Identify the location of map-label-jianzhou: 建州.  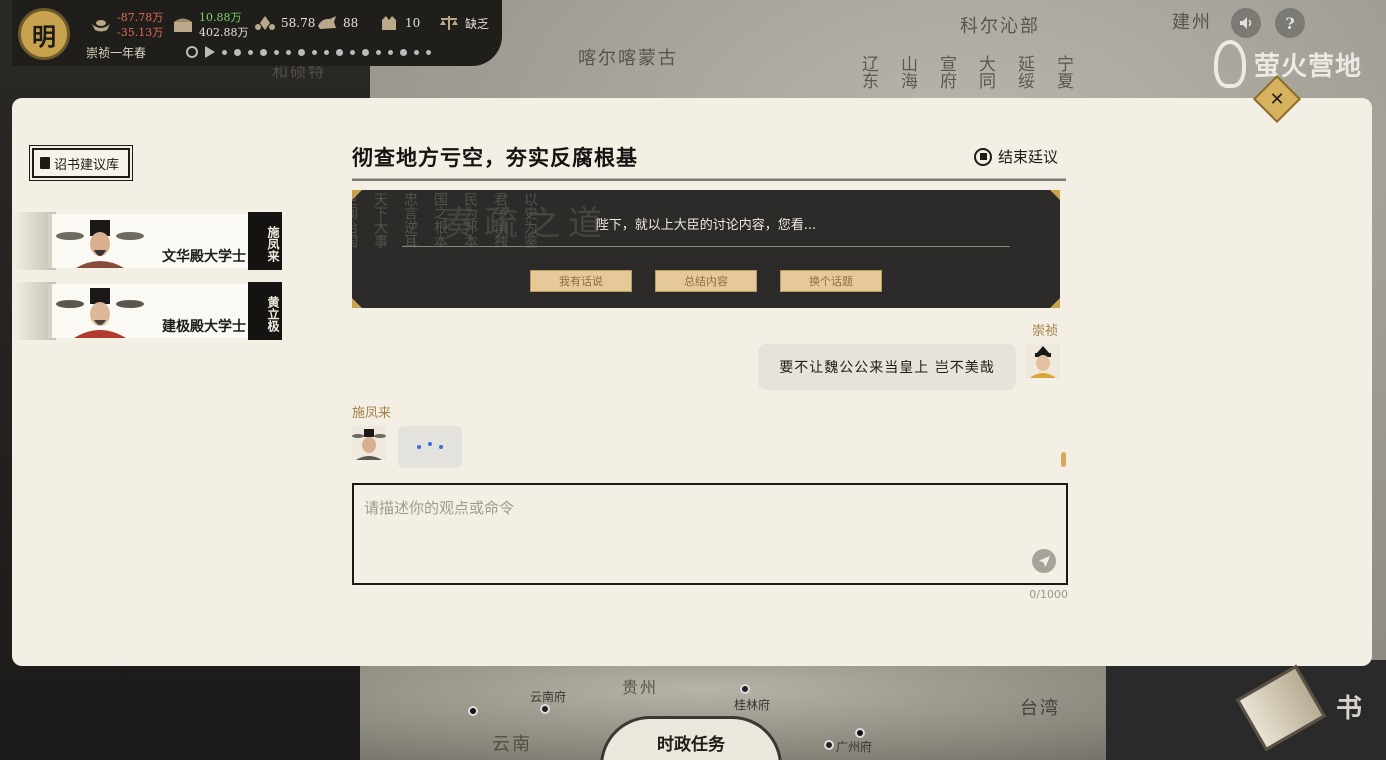
(1192, 22).